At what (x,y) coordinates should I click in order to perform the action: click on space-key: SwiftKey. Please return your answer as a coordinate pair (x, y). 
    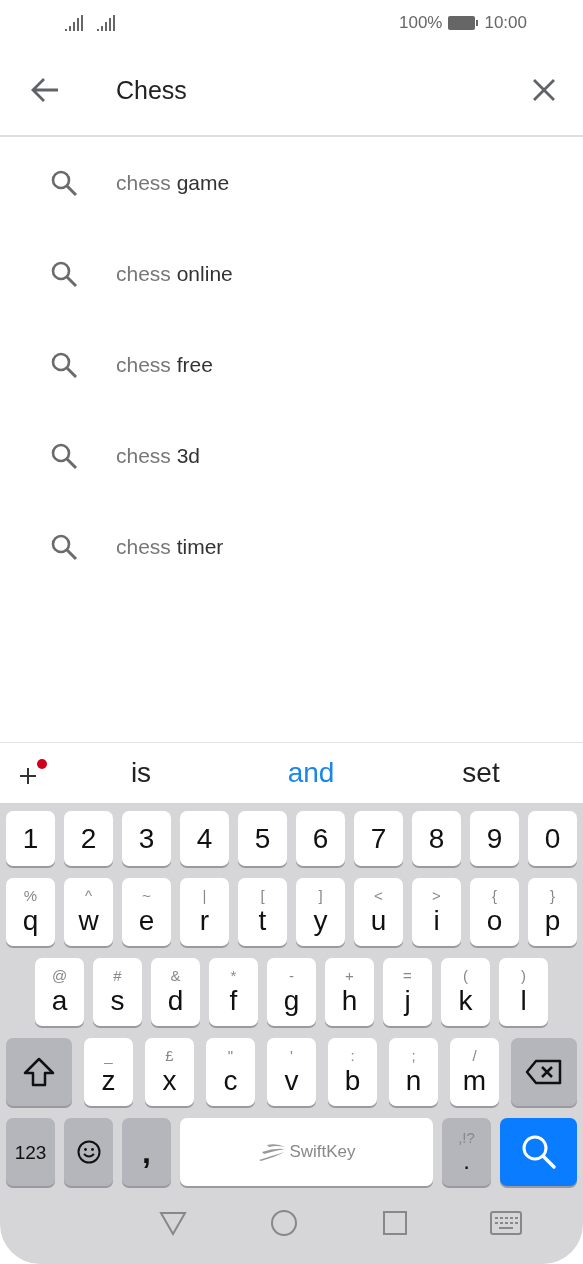
    Looking at the image, I should click on (306, 1152).